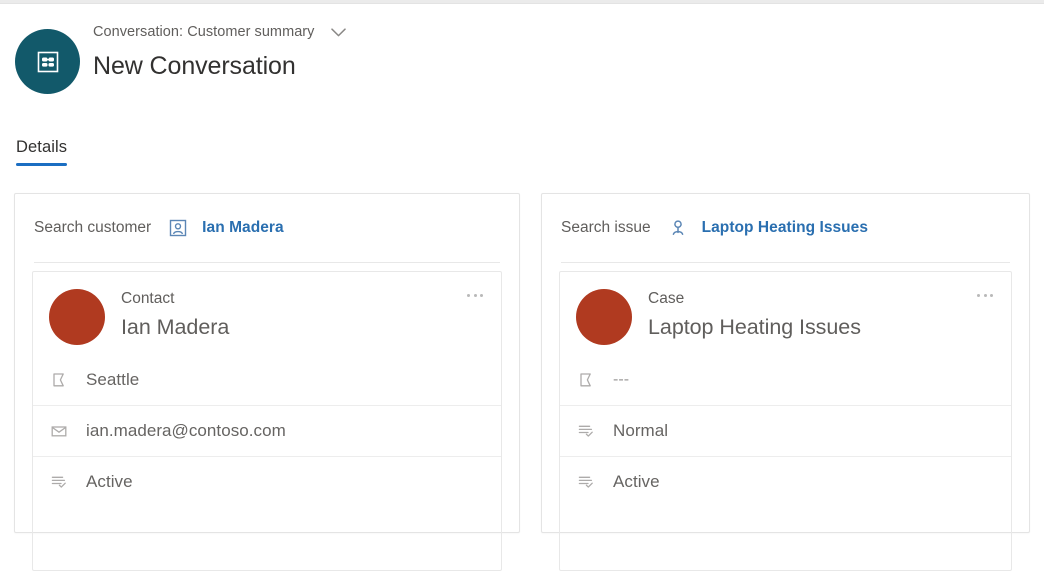  I want to click on tab-details: Details, so click(42, 152).